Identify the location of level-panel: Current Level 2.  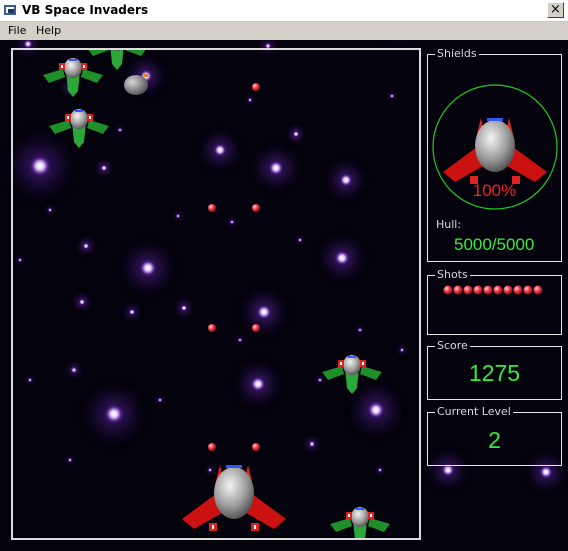
(494, 435).